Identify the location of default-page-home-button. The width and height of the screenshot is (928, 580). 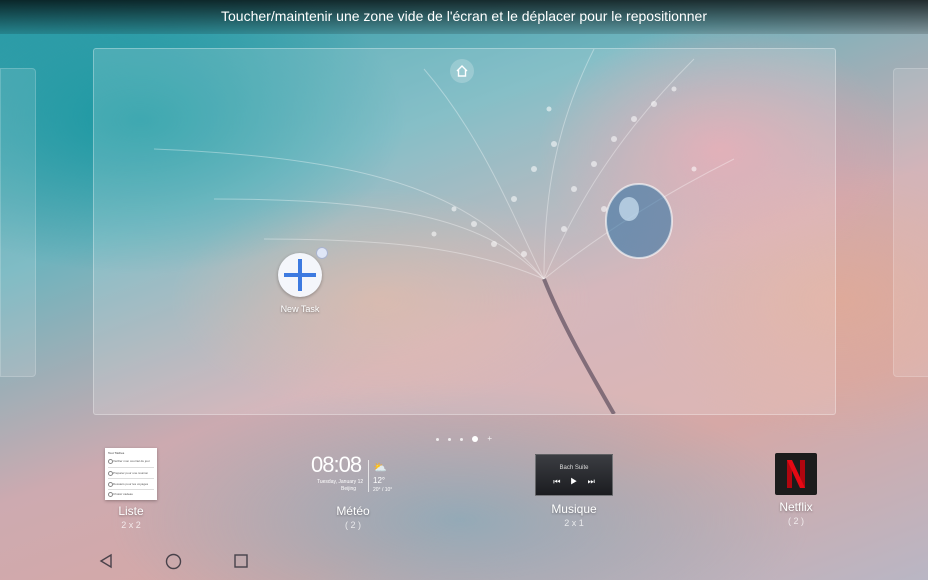
(462, 71).